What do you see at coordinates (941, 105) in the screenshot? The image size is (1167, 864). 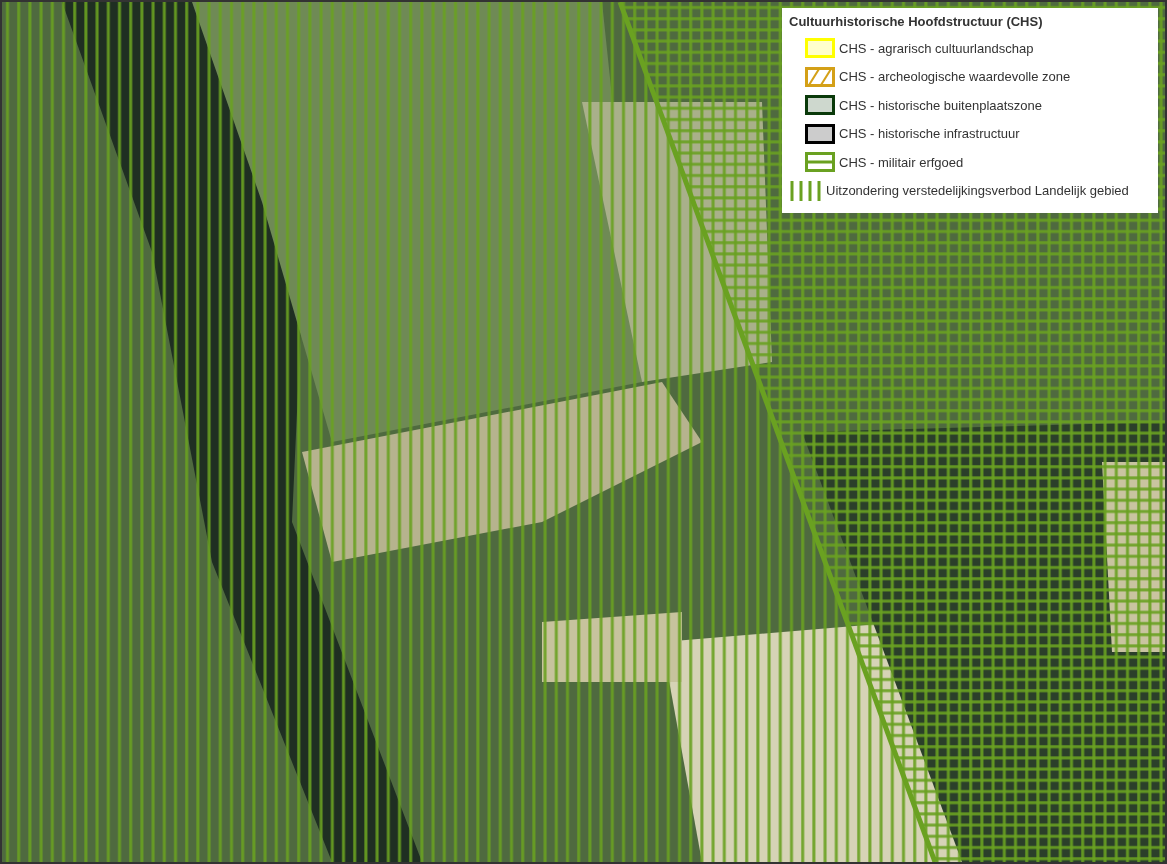 I see `legend-label: CHS - historische buitenplaatszone` at bounding box center [941, 105].